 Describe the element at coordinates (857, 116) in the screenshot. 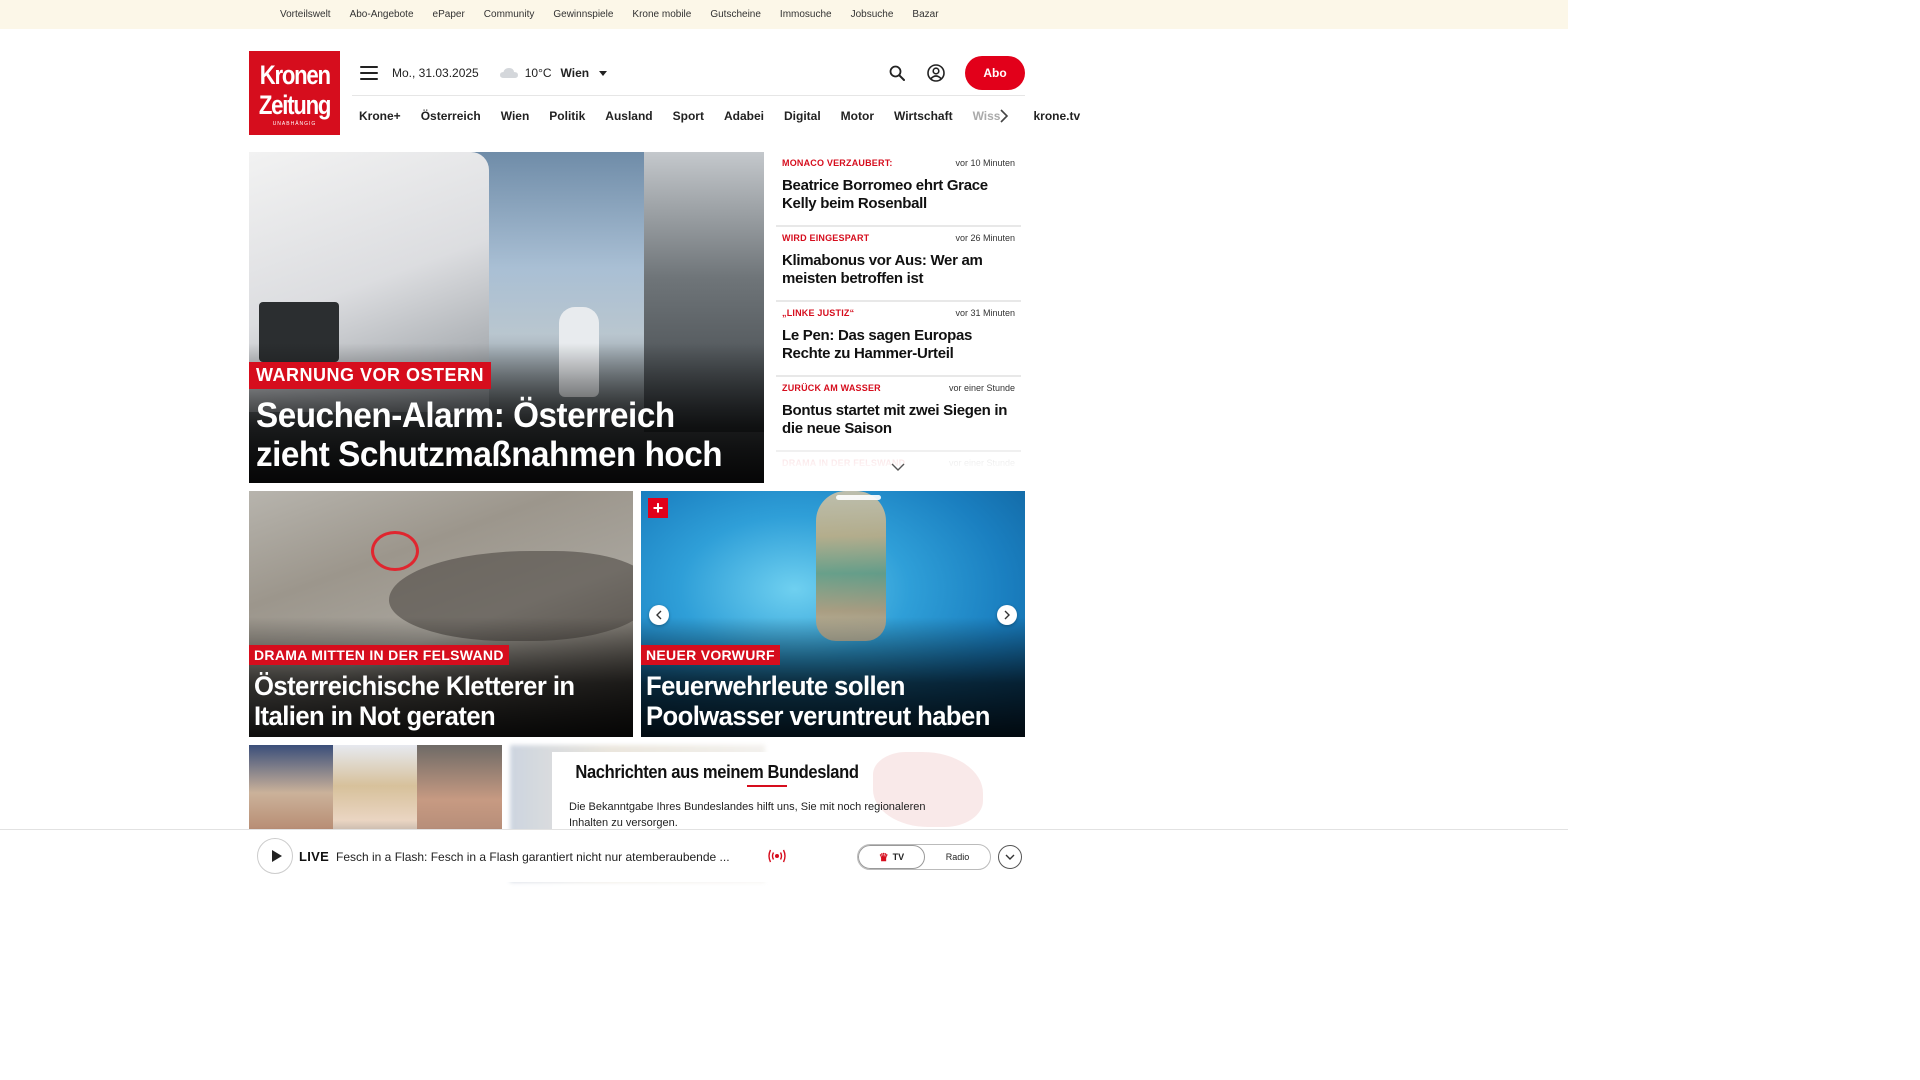

I see `nav-item: Motor` at that location.